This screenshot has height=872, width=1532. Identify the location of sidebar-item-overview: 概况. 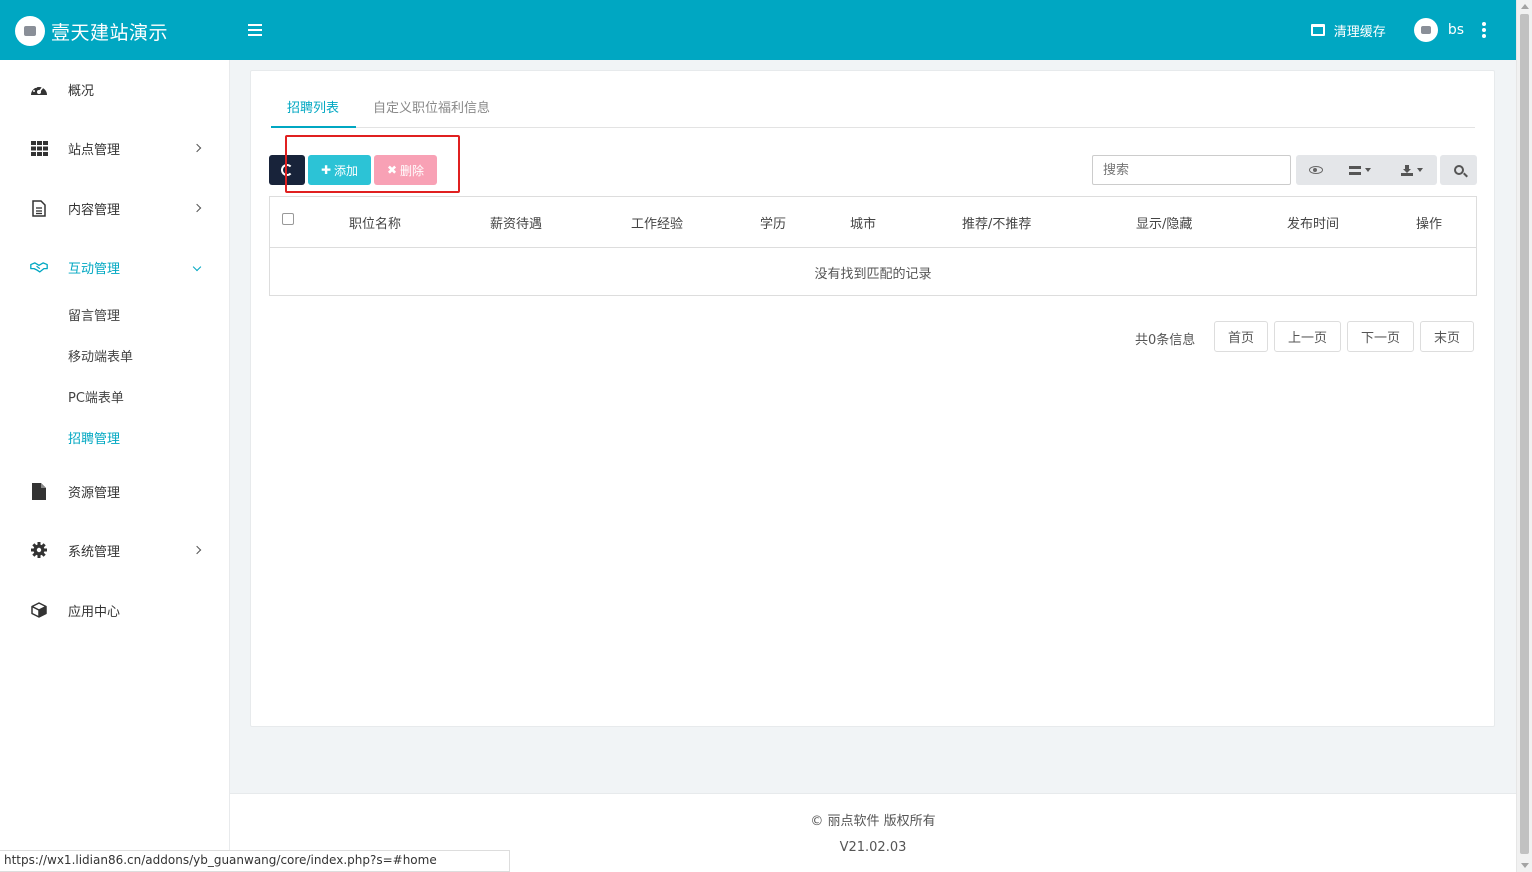
(115, 89).